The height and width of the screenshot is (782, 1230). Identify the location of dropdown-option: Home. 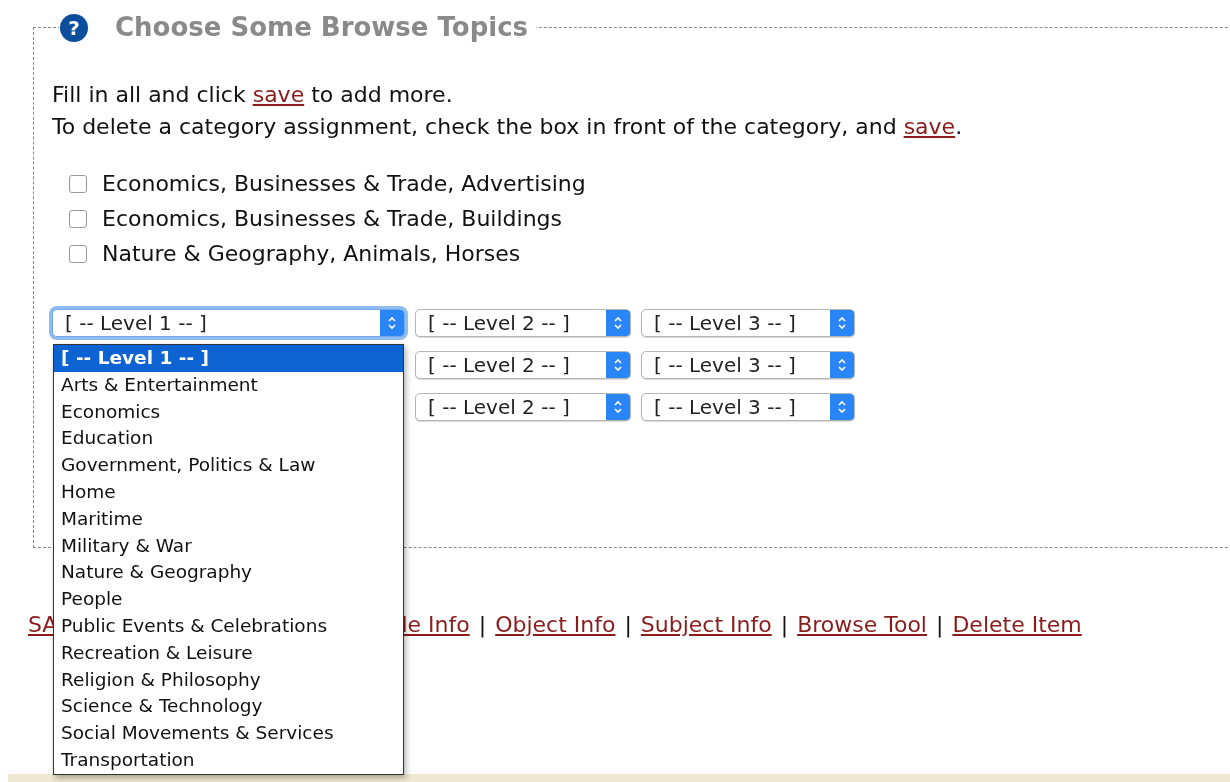
(228, 492).